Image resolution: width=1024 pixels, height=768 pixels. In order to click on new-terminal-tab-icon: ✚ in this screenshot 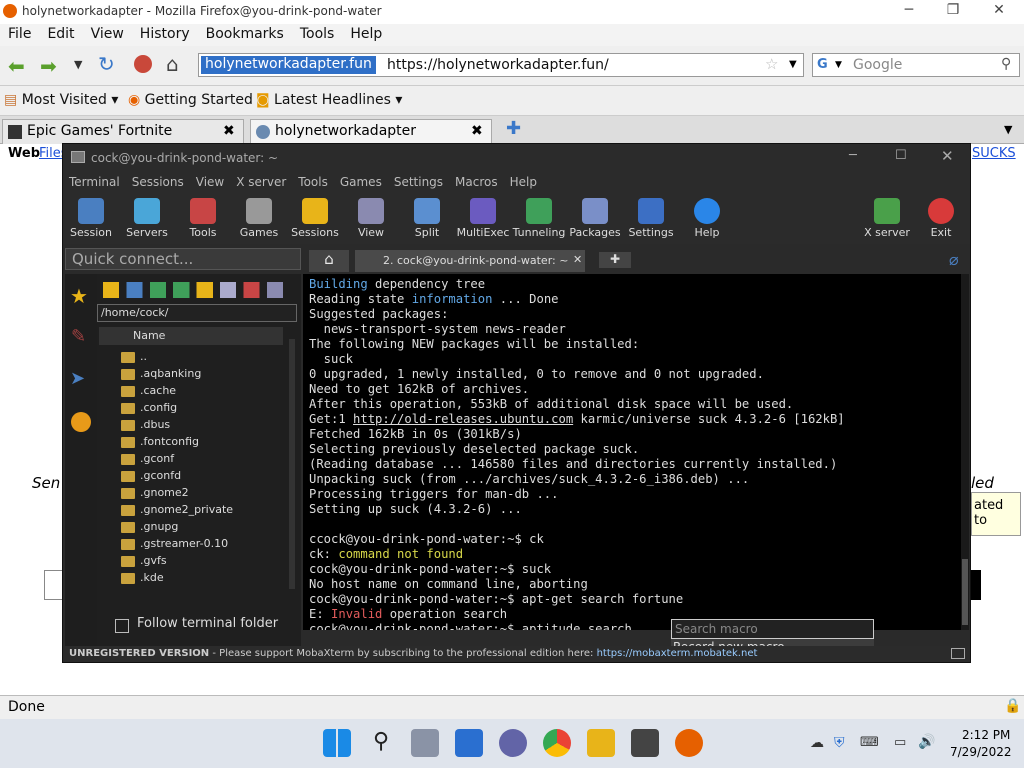, I will do `click(615, 260)`.